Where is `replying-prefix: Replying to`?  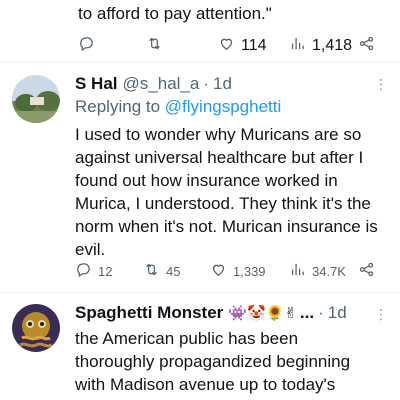
replying-prefix: Replying to is located at coordinates (120, 106).